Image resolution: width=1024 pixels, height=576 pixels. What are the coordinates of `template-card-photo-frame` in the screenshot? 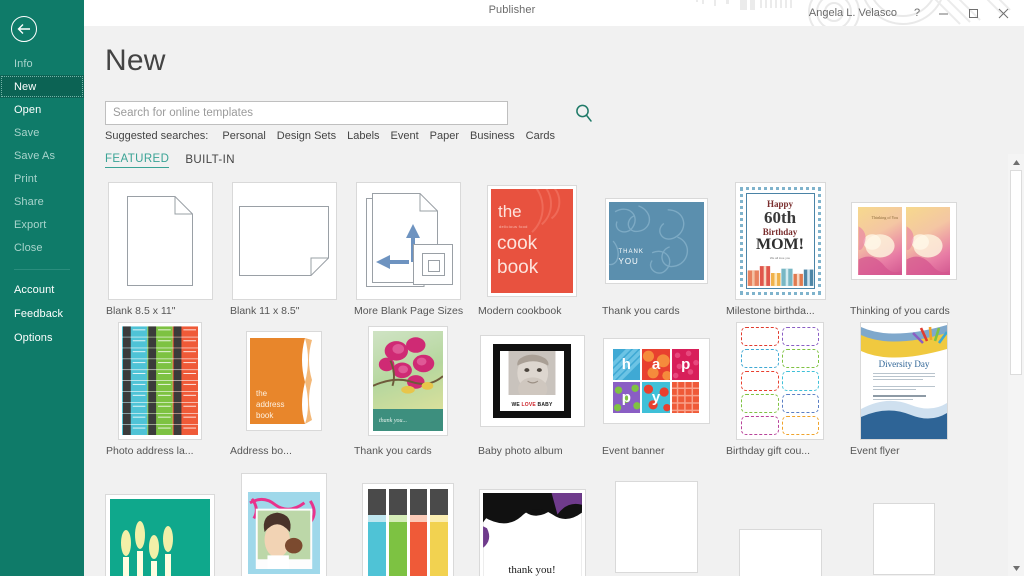 It's located at (284, 518).